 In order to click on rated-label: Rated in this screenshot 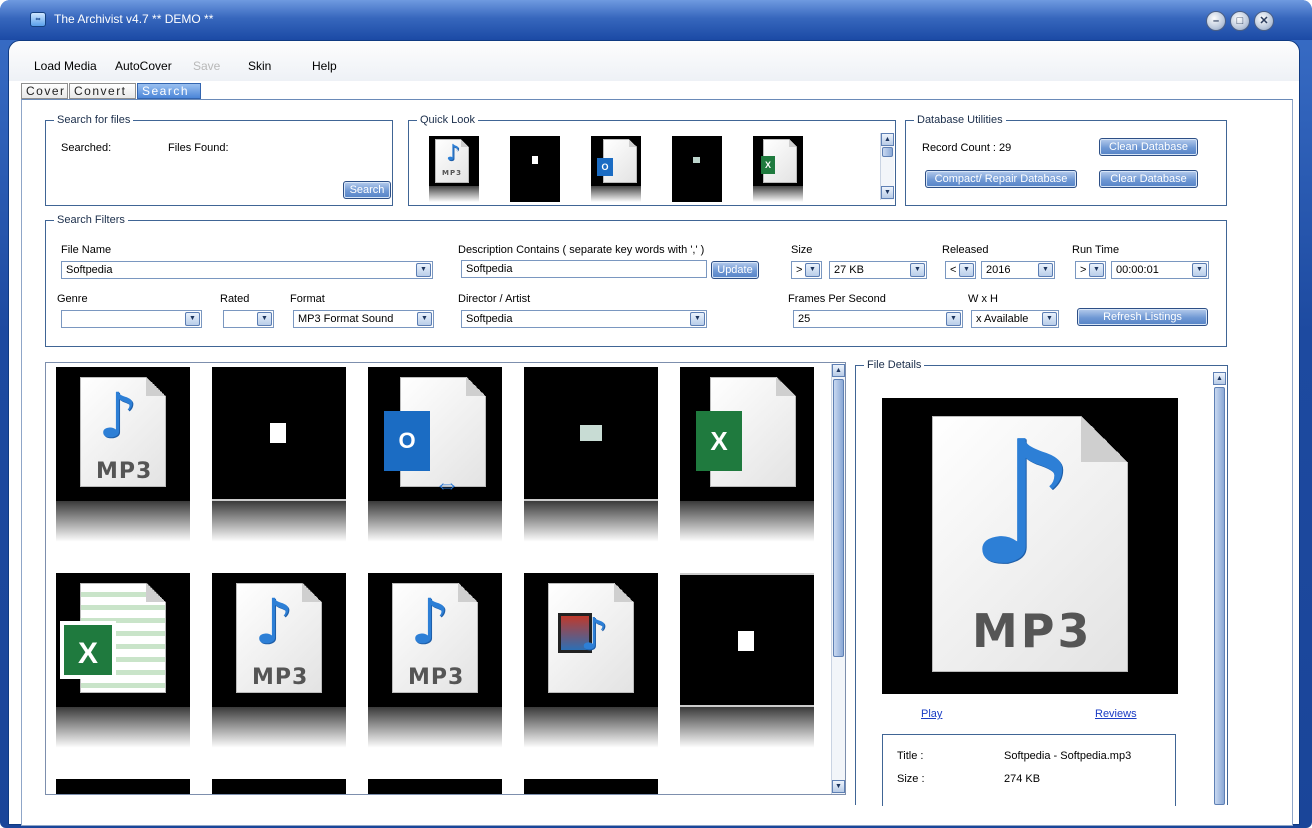, I will do `click(235, 299)`.